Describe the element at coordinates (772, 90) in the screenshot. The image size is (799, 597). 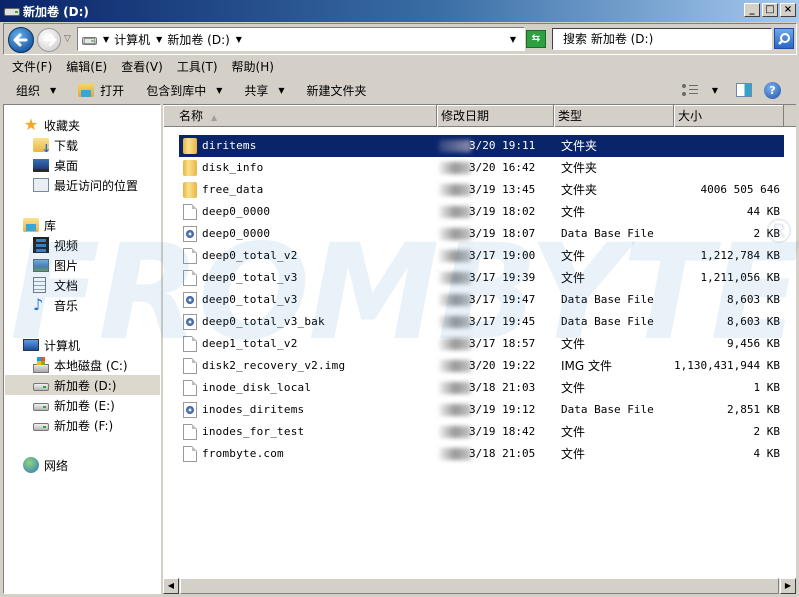
I see `help-icon: ?` at that location.